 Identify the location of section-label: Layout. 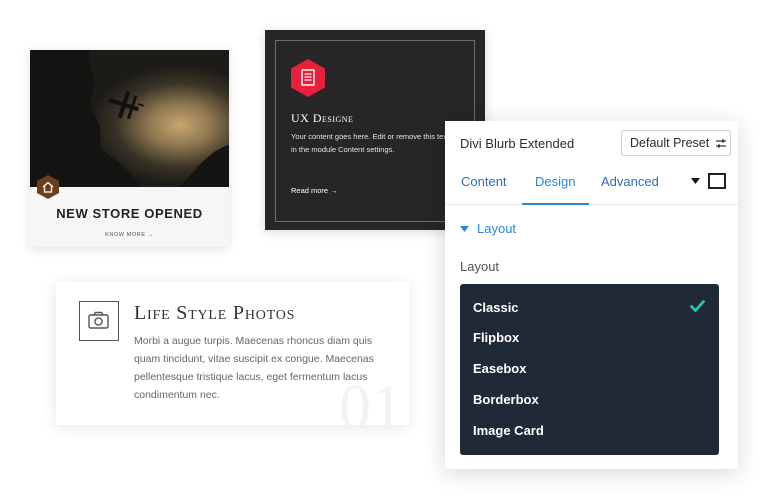
(497, 228).